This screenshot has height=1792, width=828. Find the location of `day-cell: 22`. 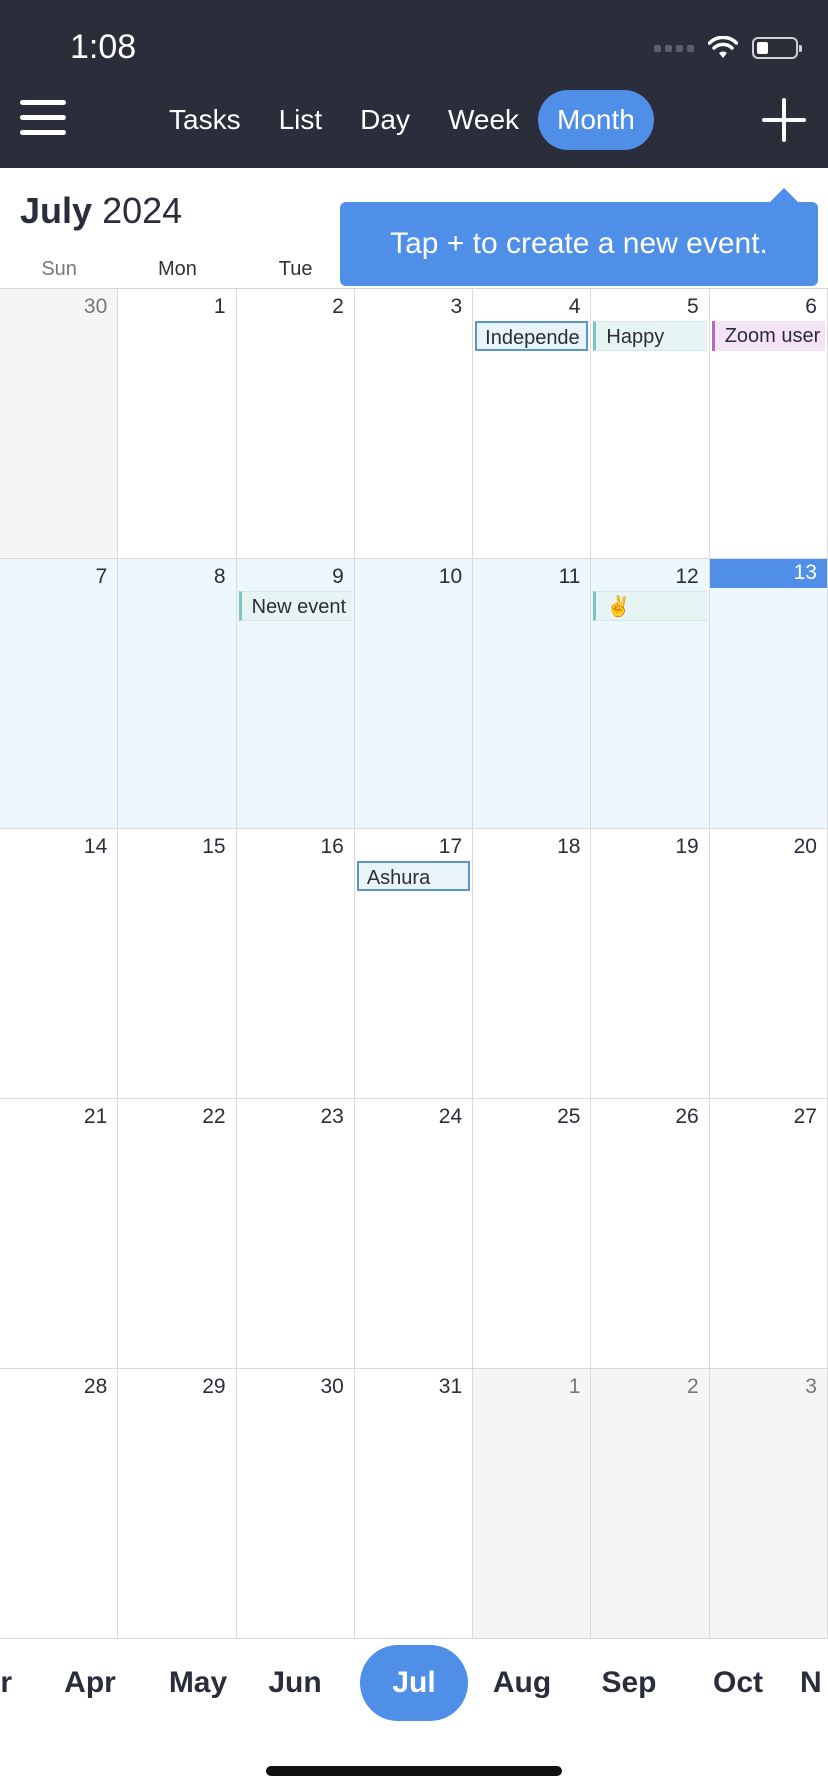

day-cell: 22 is located at coordinates (177, 1234).